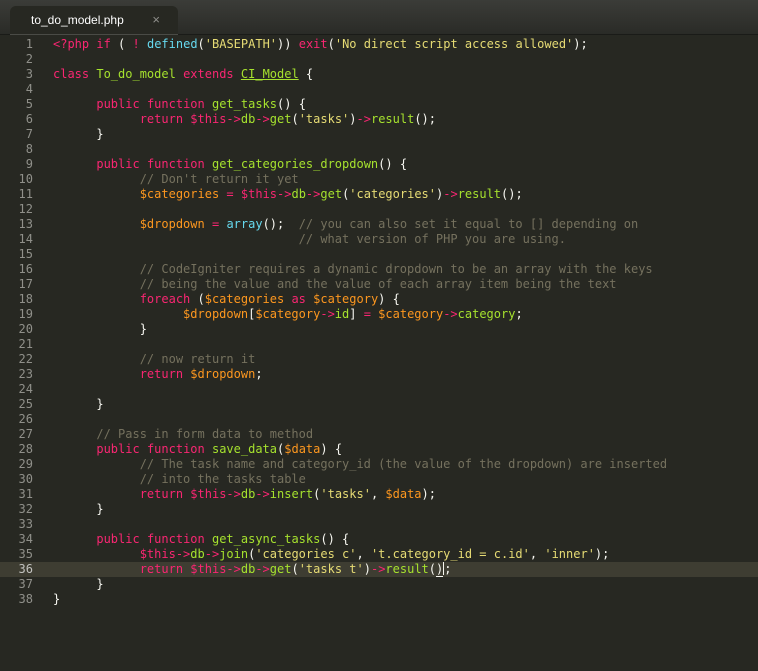 Image resolution: width=758 pixels, height=671 pixels. I want to click on line-number: 35, so click(25, 554).